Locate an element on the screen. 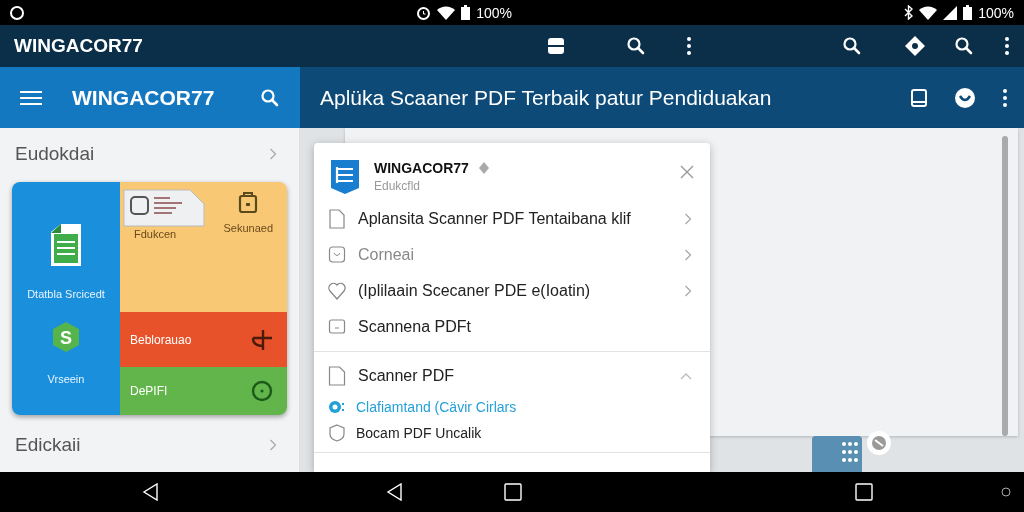 The image size is (1024, 512). menu-item: Scannena PDFt is located at coordinates (512, 327).